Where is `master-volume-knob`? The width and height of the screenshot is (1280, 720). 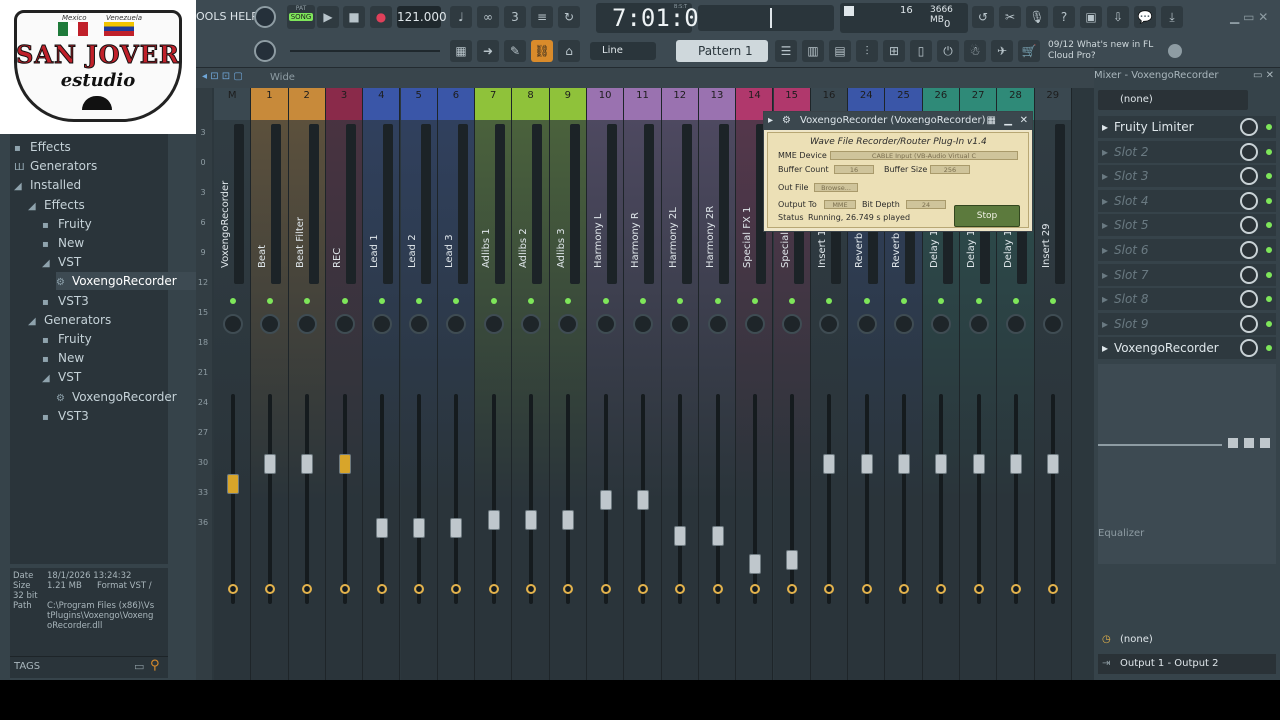 master-volume-knob is located at coordinates (265, 17).